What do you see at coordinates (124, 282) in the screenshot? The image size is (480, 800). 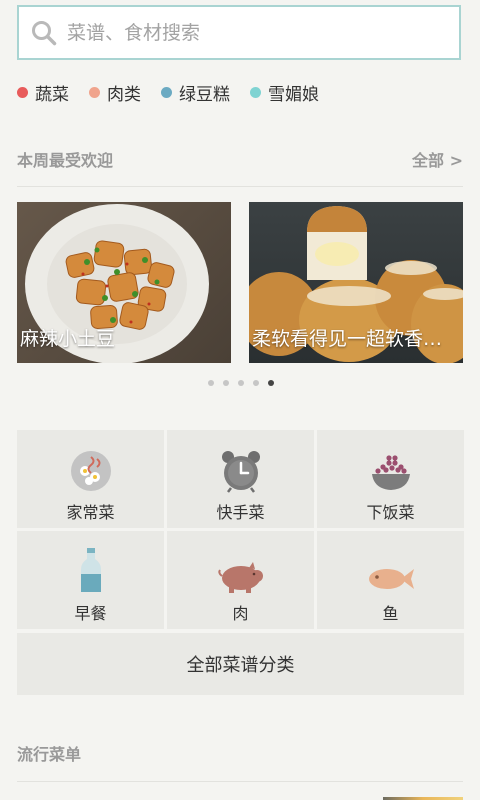 I see `recipe-card: 麻辣小土豆` at bounding box center [124, 282].